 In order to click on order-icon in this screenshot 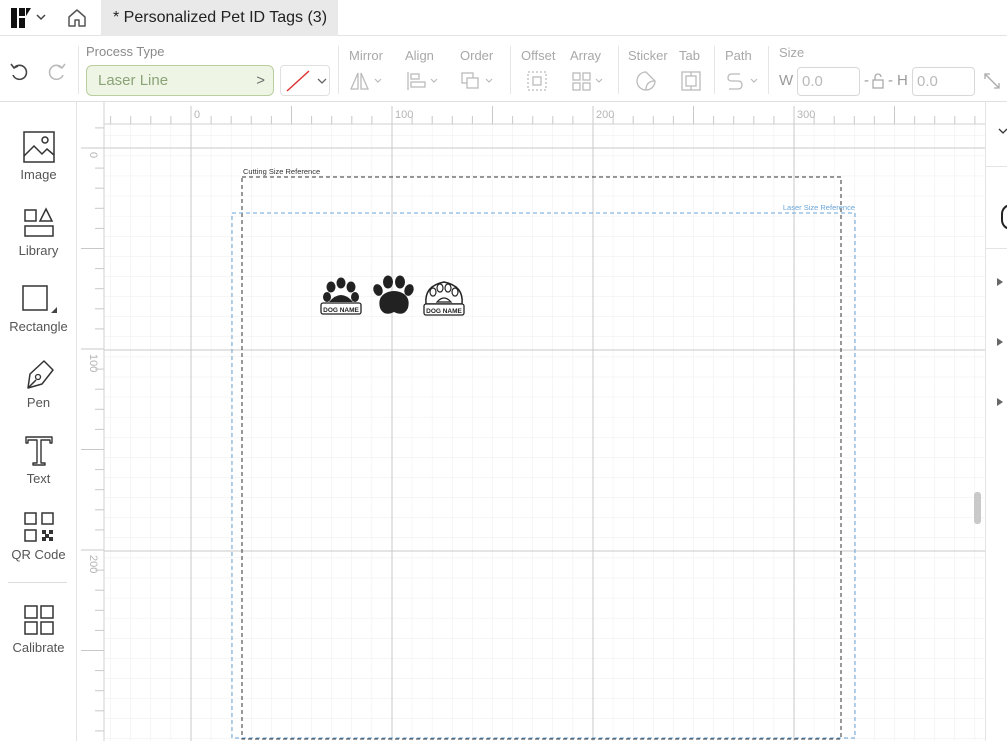, I will do `click(478, 81)`.